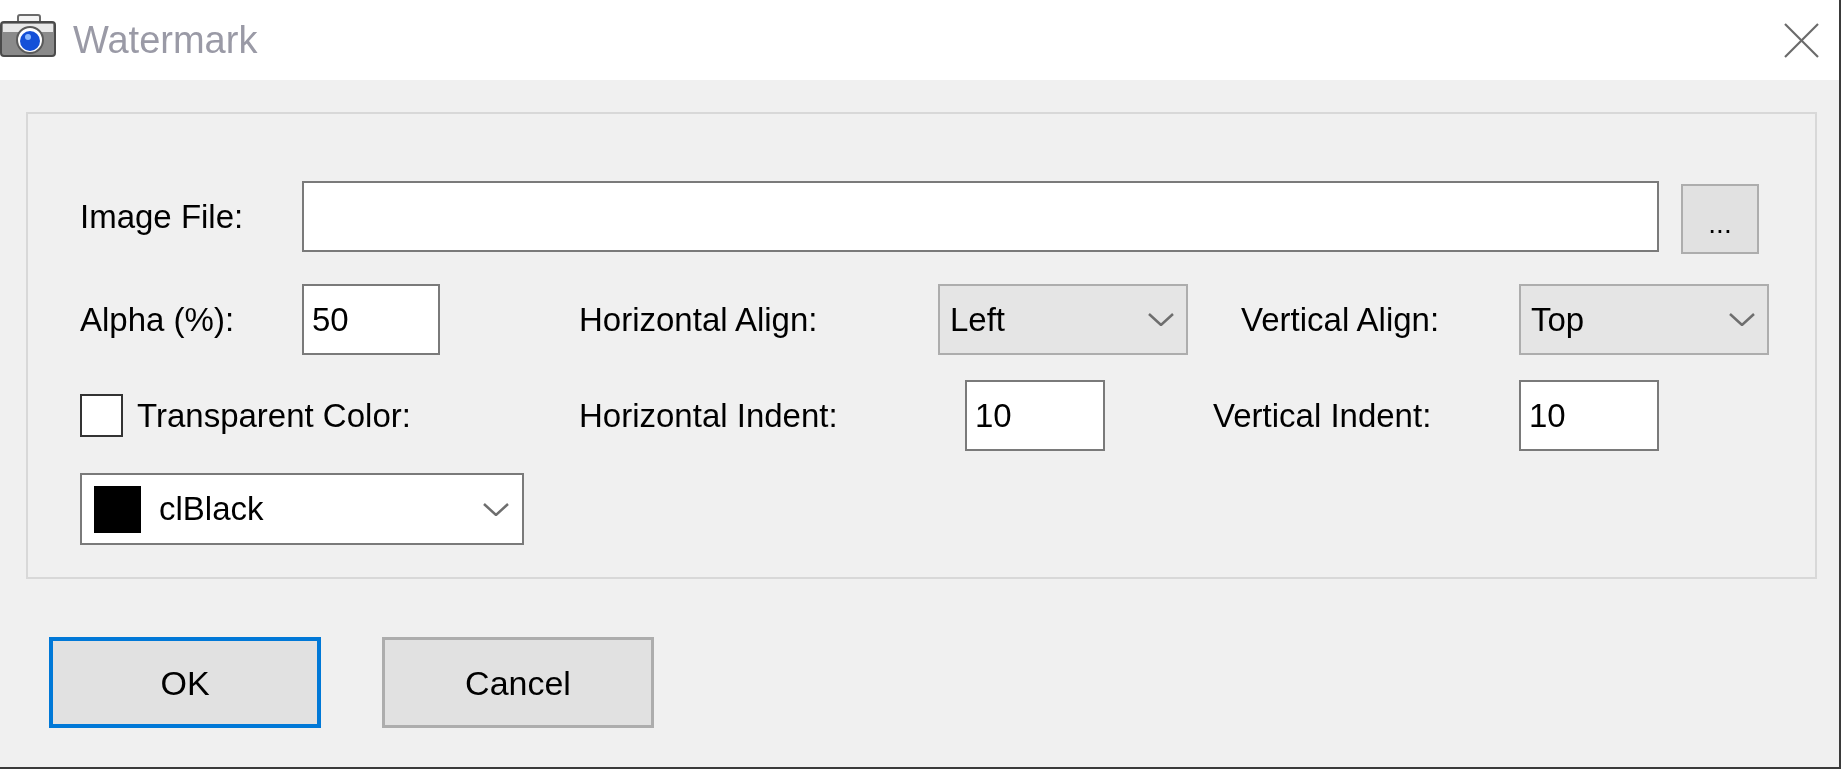 This screenshot has height=769, width=1841. I want to click on checkbox, so click(101, 415).